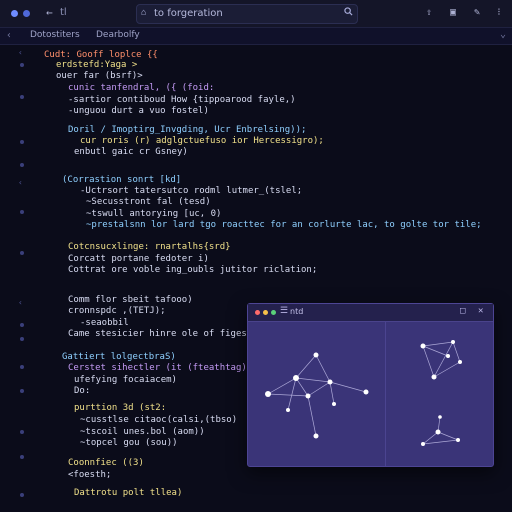 The height and width of the screenshot is (512, 512). Describe the element at coordinates (49, 12) in the screenshot. I see `back-icon: ←` at that location.